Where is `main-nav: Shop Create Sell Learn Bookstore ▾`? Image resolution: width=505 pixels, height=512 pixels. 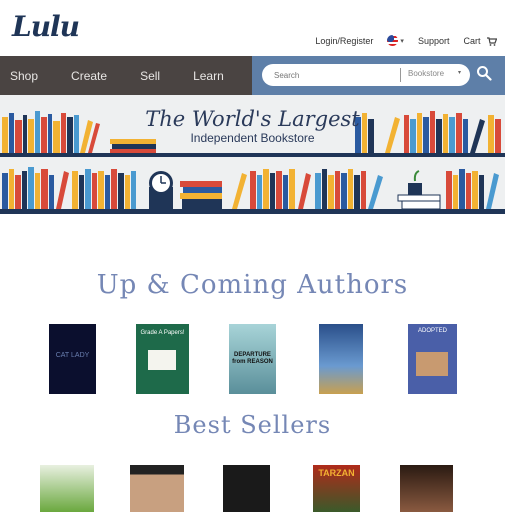 main-nav: Shop Create Sell Learn Bookstore ▾ is located at coordinates (252, 75).